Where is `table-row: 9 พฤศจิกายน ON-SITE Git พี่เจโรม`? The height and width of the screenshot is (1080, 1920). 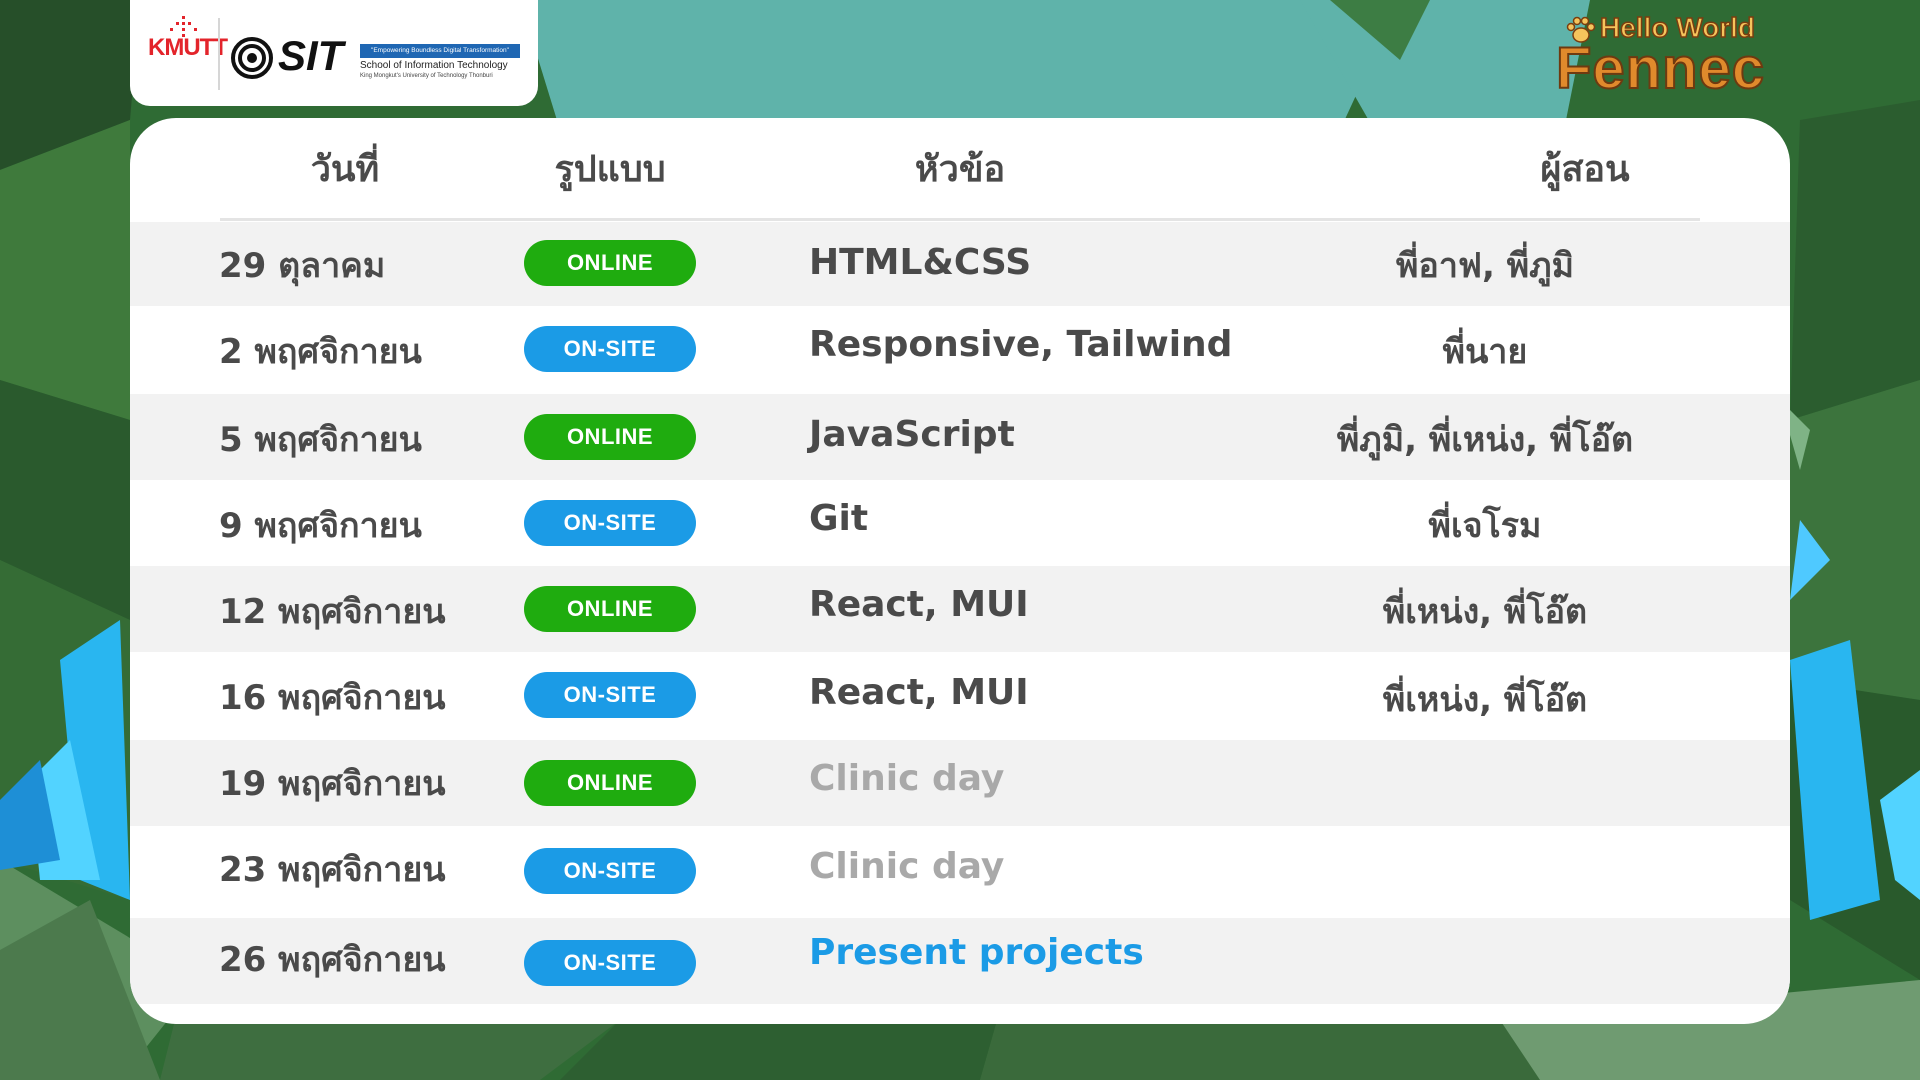
table-row: 9 พฤศจิกายน ON-SITE Git พี่เจโรม is located at coordinates (960, 523).